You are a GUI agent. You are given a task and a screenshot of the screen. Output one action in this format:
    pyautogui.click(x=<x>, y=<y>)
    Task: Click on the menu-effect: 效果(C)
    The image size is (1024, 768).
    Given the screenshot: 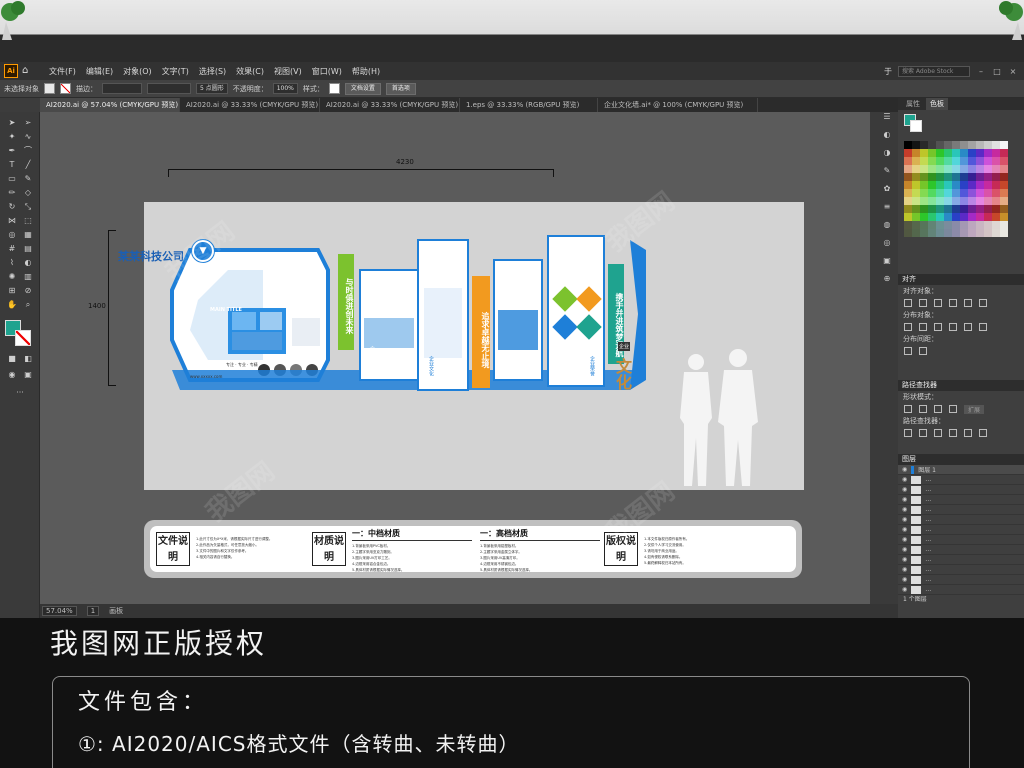 What is the action you would take?
    pyautogui.click(x=250, y=71)
    